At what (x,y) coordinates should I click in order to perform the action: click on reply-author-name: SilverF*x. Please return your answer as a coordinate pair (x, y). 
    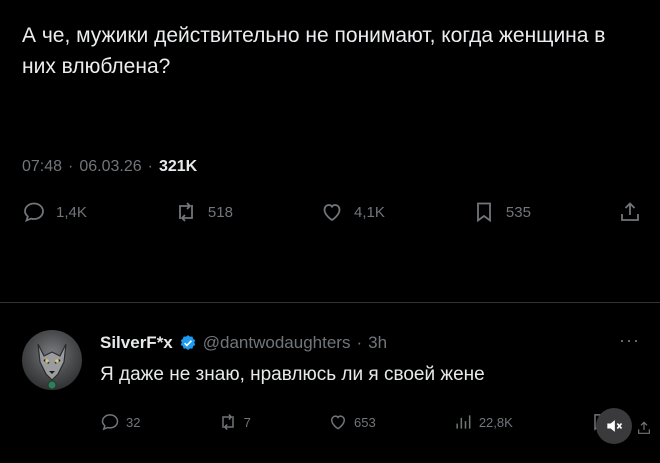
    Looking at the image, I should click on (136, 343).